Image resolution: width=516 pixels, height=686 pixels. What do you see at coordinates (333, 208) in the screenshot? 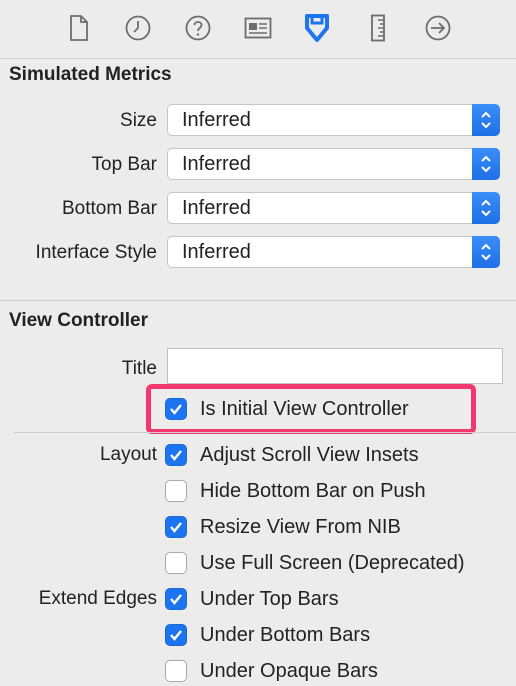
I see `bottom-bar-popup: Inferred` at bounding box center [333, 208].